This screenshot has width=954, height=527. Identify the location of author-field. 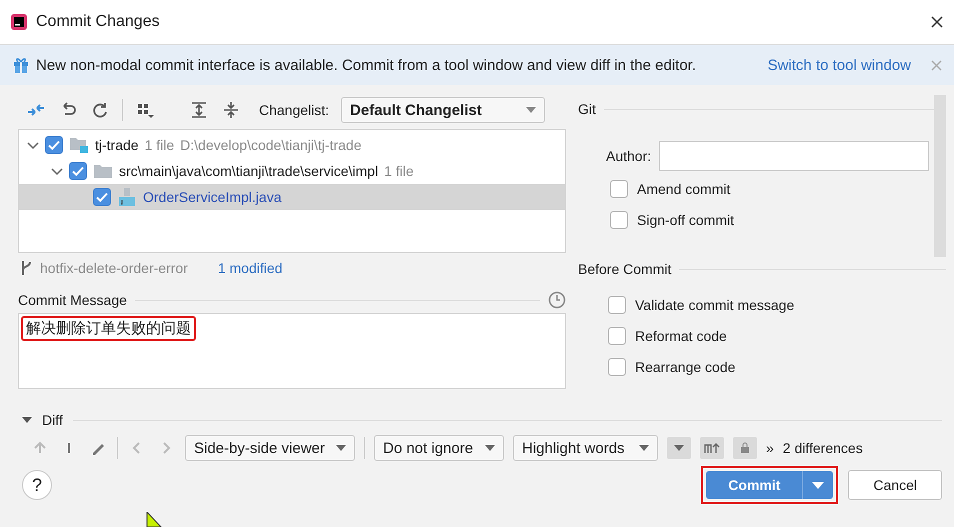
(794, 156).